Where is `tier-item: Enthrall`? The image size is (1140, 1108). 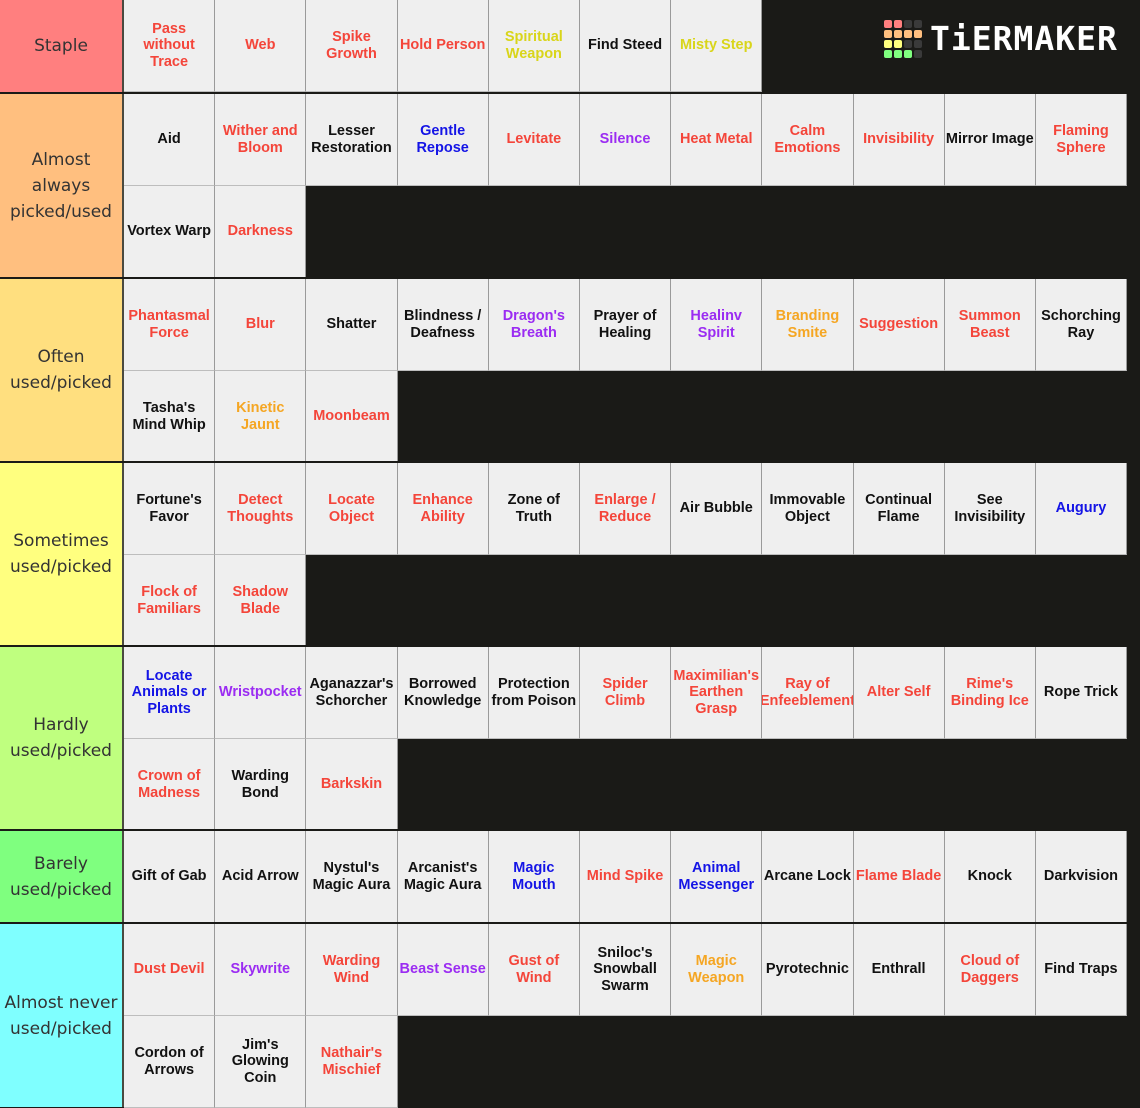
tier-item: Enthrall is located at coordinates (899, 970).